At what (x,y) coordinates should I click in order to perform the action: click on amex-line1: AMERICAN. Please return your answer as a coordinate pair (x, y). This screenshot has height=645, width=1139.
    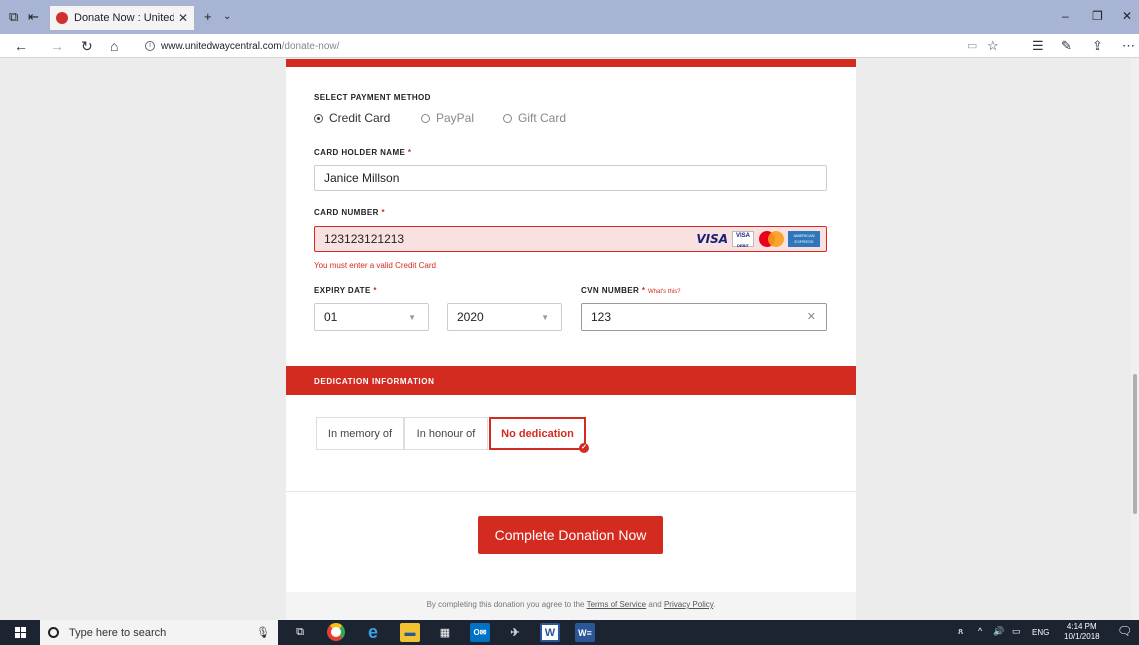
    Looking at the image, I should click on (804, 235).